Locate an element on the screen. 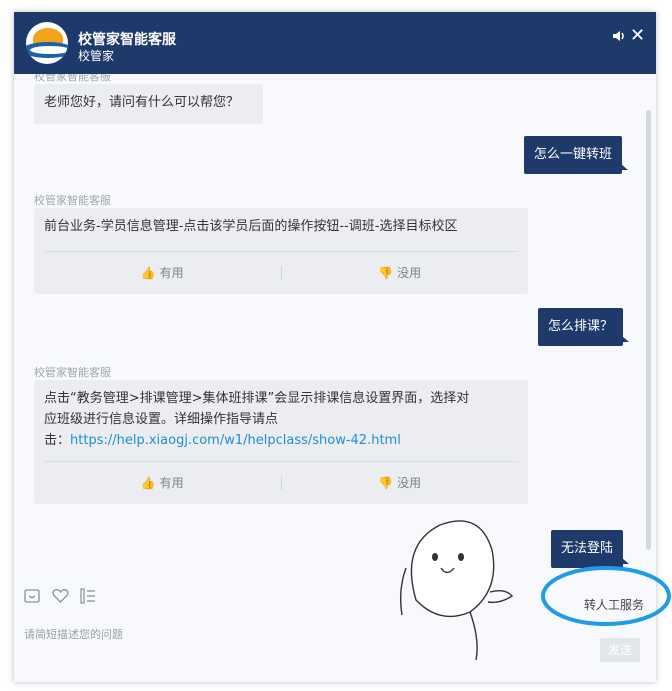  list-icon is located at coordinates (88, 598).